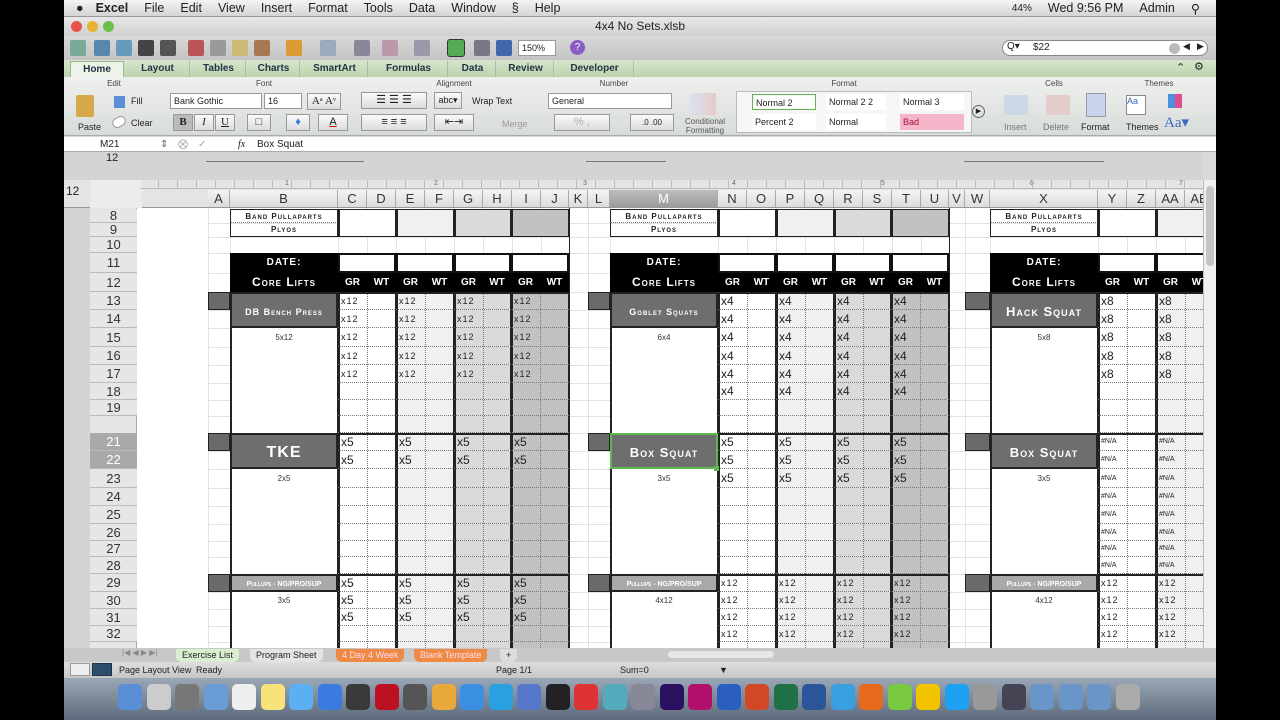 The image size is (1280, 720). Describe the element at coordinates (328, 48) in the screenshot. I see `redo-icon` at that location.